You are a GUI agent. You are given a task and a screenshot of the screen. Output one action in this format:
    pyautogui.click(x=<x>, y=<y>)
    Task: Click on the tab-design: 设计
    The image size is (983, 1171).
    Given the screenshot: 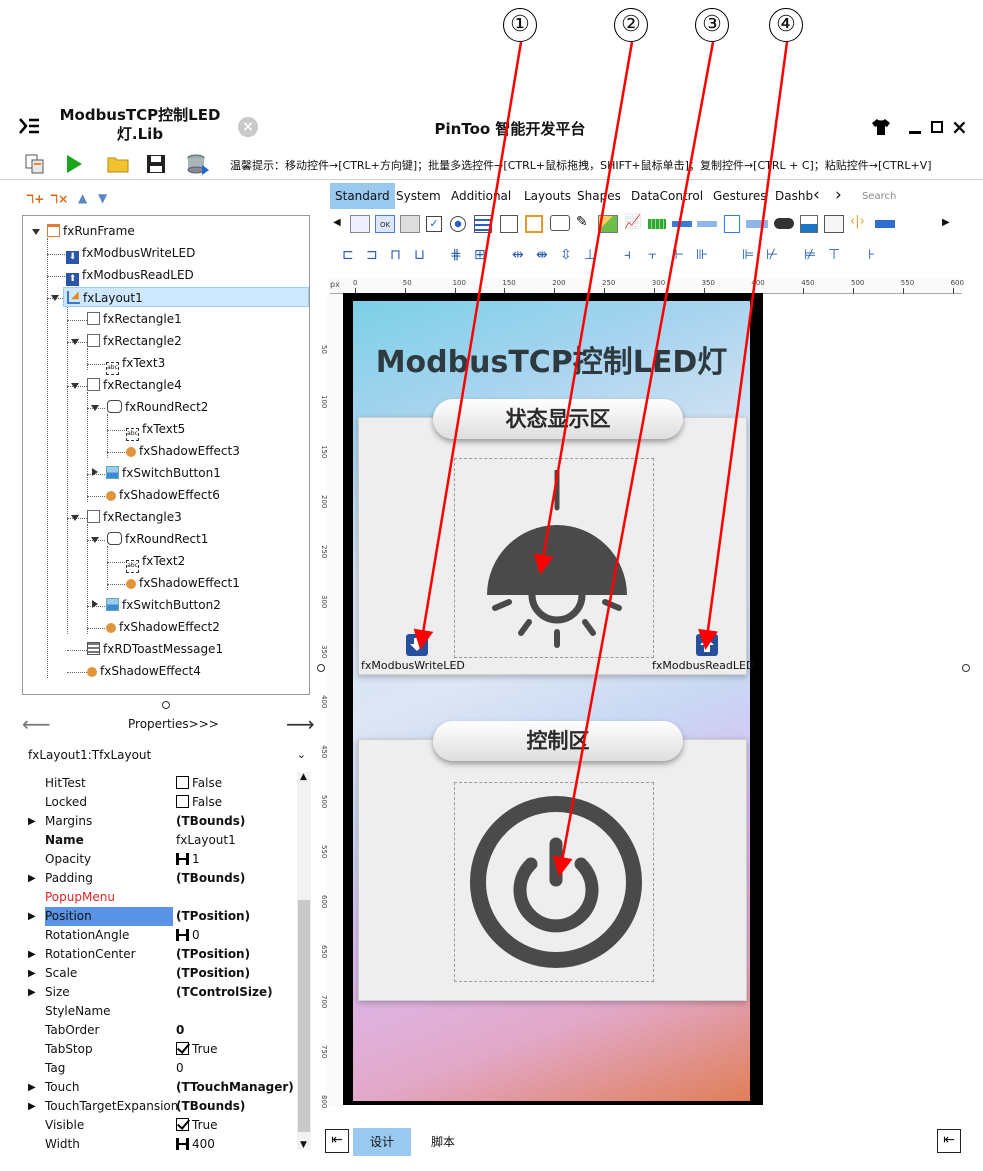 What is the action you would take?
    pyautogui.click(x=382, y=1142)
    